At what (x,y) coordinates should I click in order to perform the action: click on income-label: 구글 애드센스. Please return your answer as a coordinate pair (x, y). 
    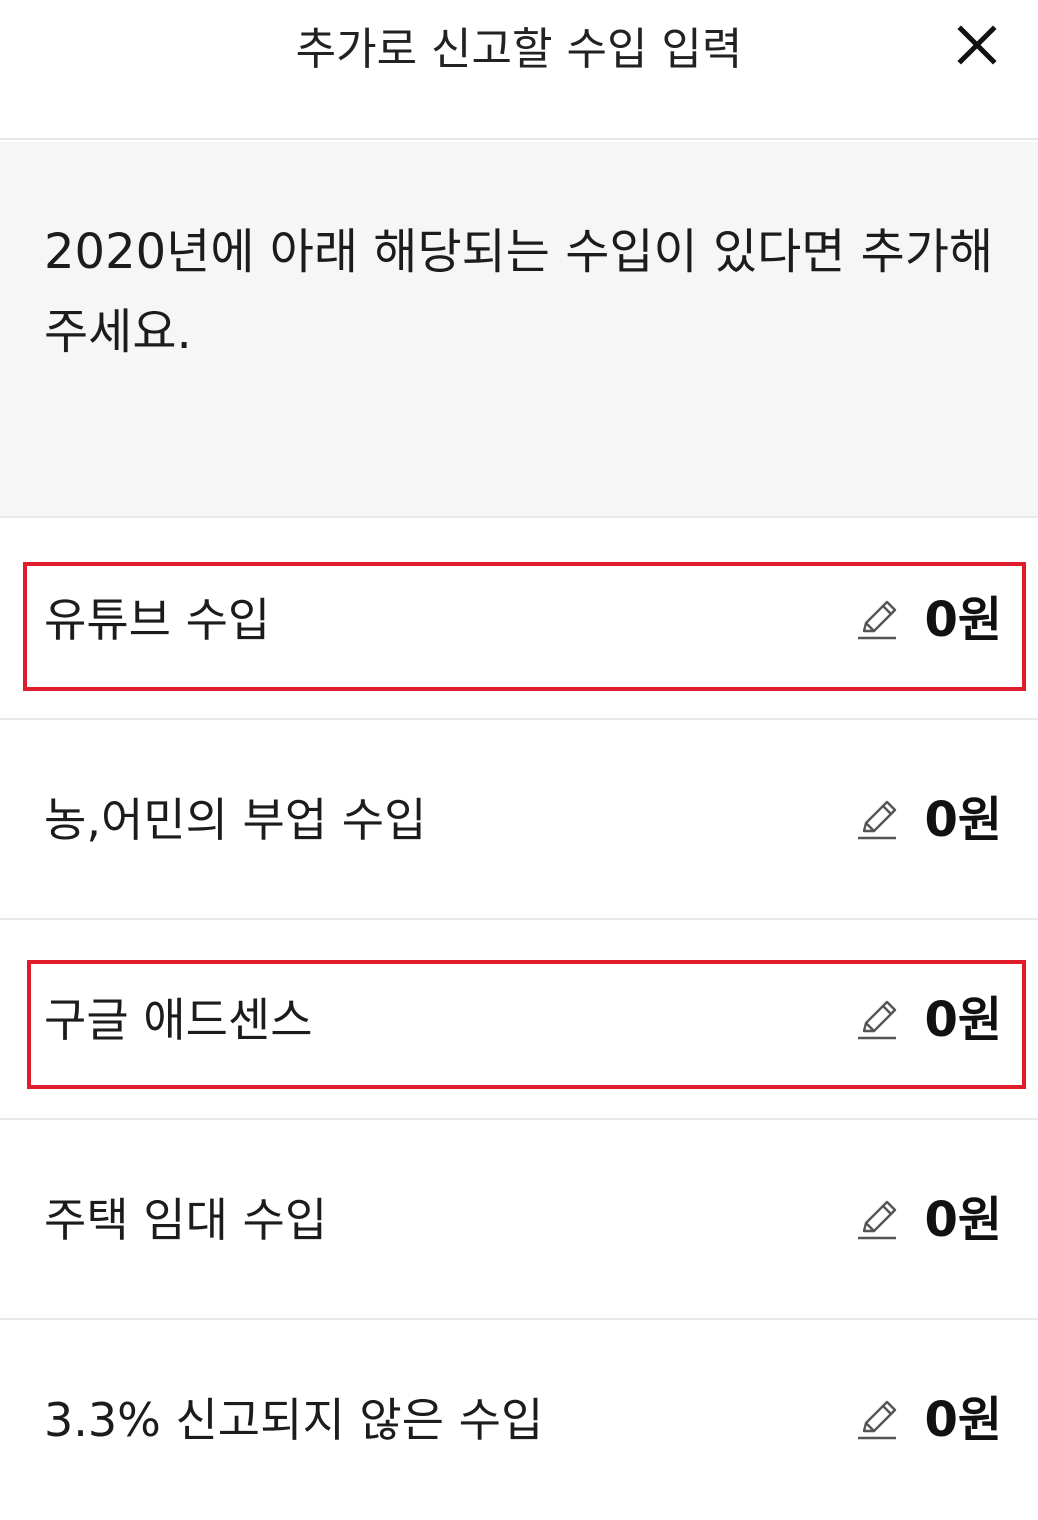
    Looking at the image, I should click on (178, 1020).